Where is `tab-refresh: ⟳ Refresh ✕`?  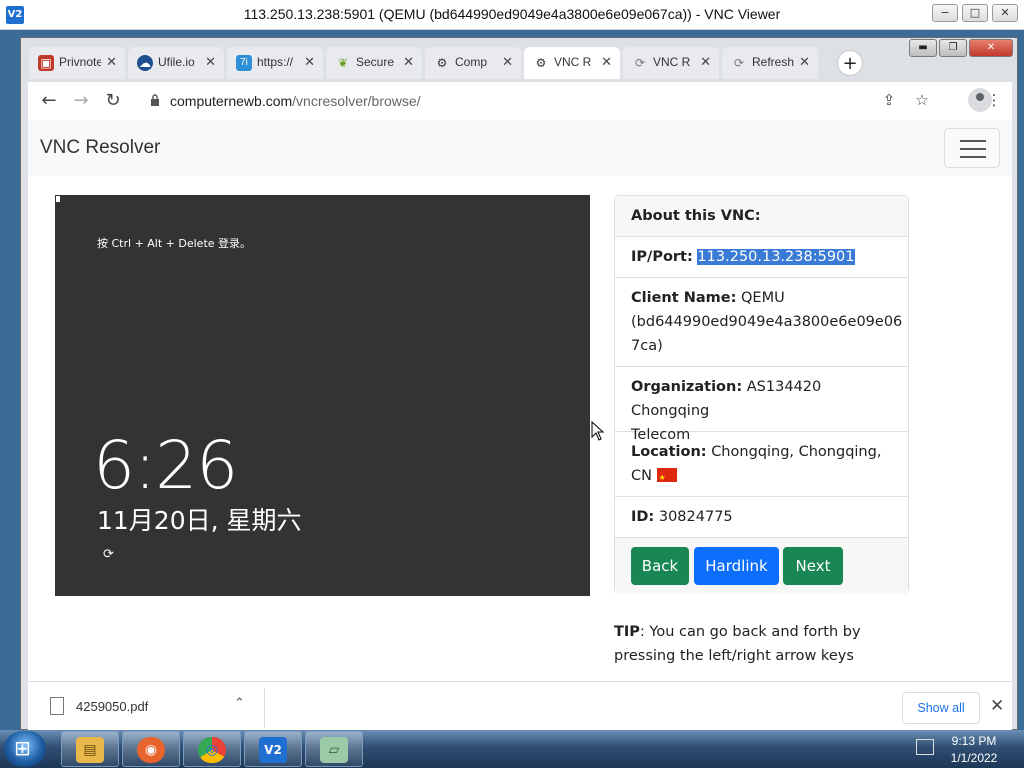 tab-refresh: ⟳ Refresh ✕ is located at coordinates (770, 63).